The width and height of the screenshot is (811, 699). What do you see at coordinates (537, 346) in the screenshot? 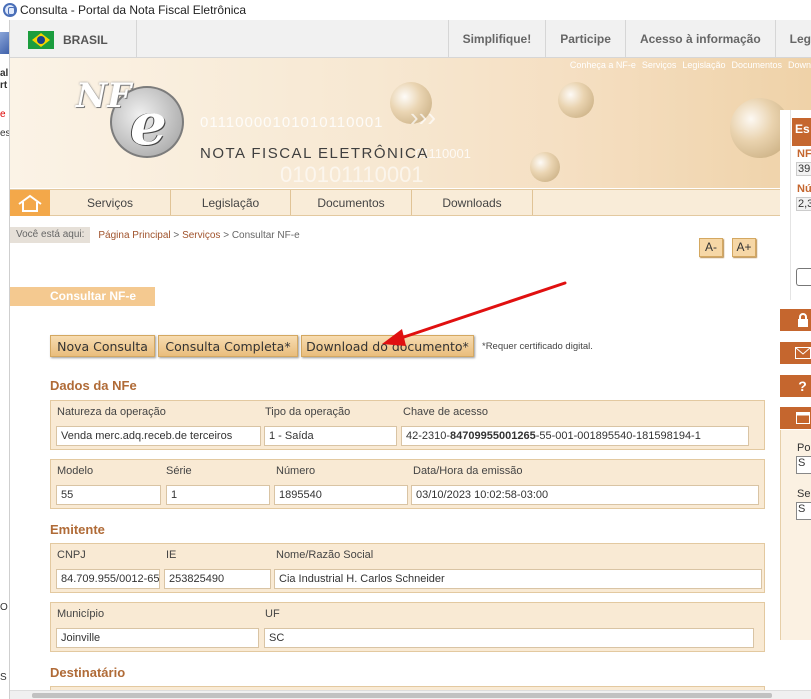
I see `certificate-note: *Requer certificado digital.` at bounding box center [537, 346].